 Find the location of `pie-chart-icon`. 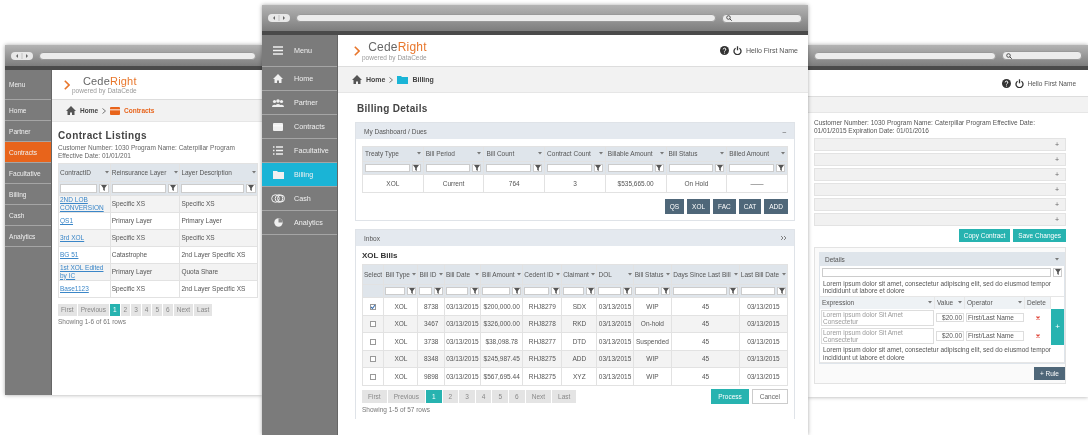

pie-chart-icon is located at coordinates (278, 222).